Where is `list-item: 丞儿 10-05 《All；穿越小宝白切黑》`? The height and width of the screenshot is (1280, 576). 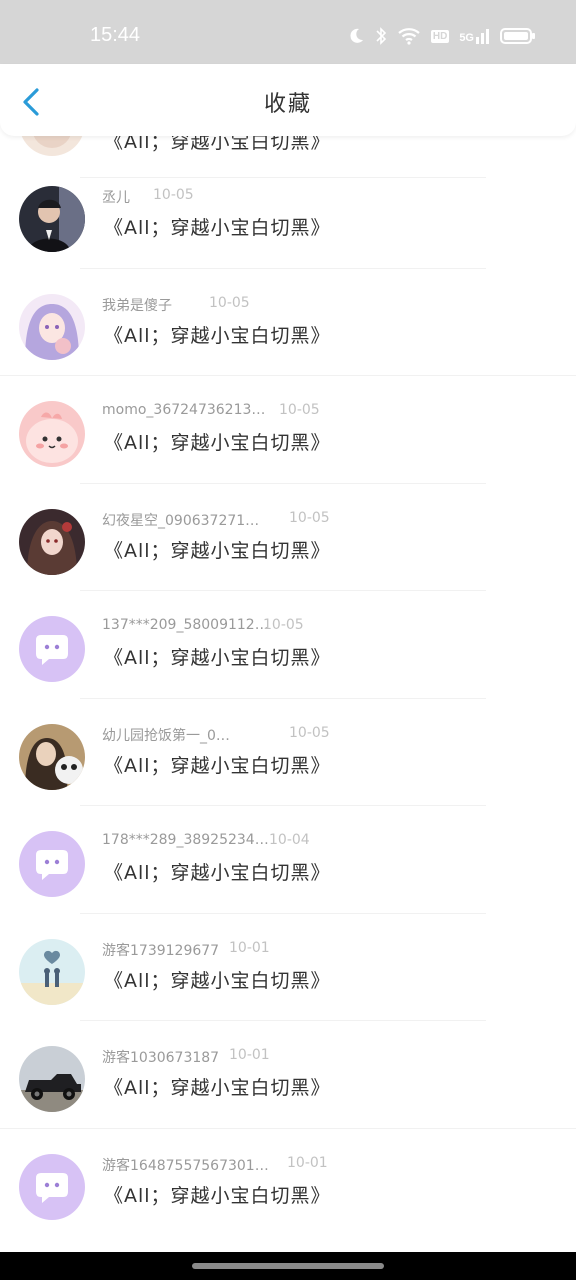 list-item: 丞儿 10-05 《All；穿越小宝白切黑》 is located at coordinates (288, 215).